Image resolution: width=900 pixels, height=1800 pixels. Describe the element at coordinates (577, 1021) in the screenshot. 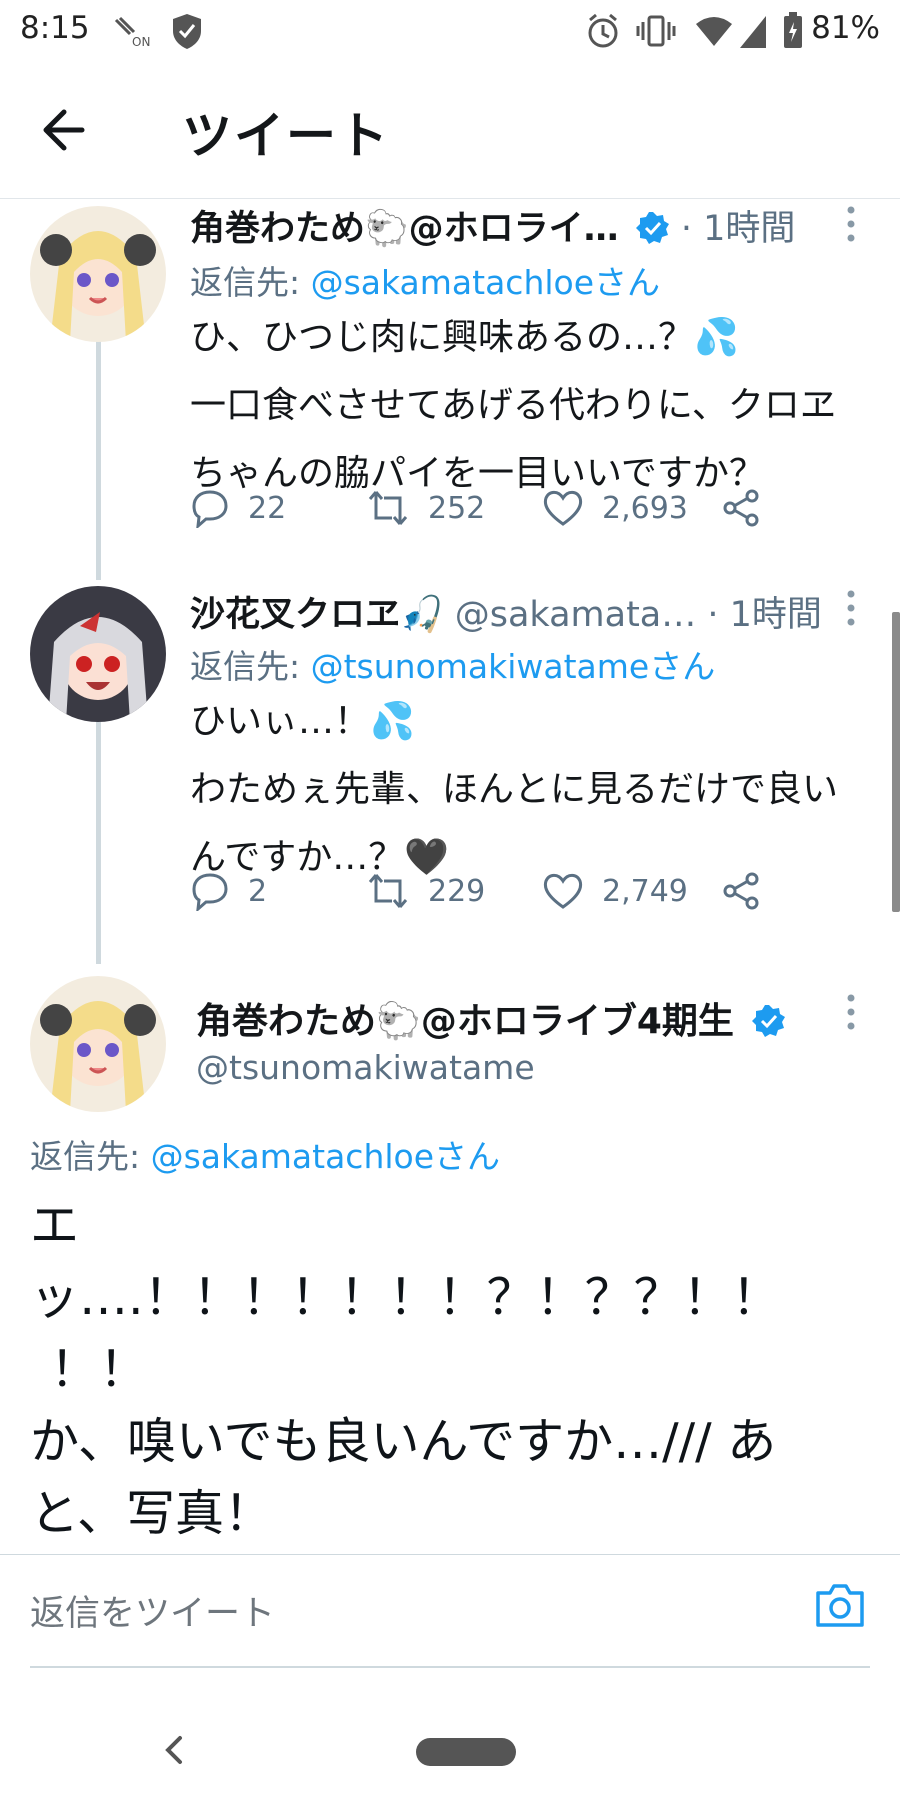

I see `main-author-suffix: @ホロライブ4期生` at that location.